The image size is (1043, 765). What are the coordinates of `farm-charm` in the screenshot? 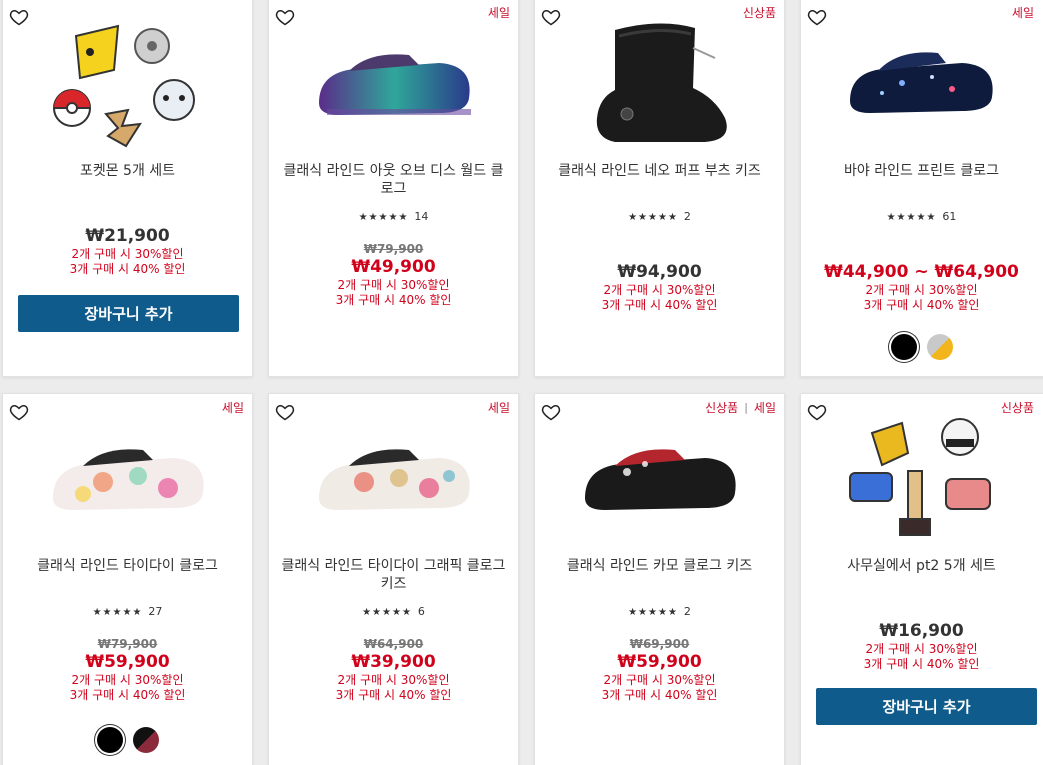 It's located at (967, 494).